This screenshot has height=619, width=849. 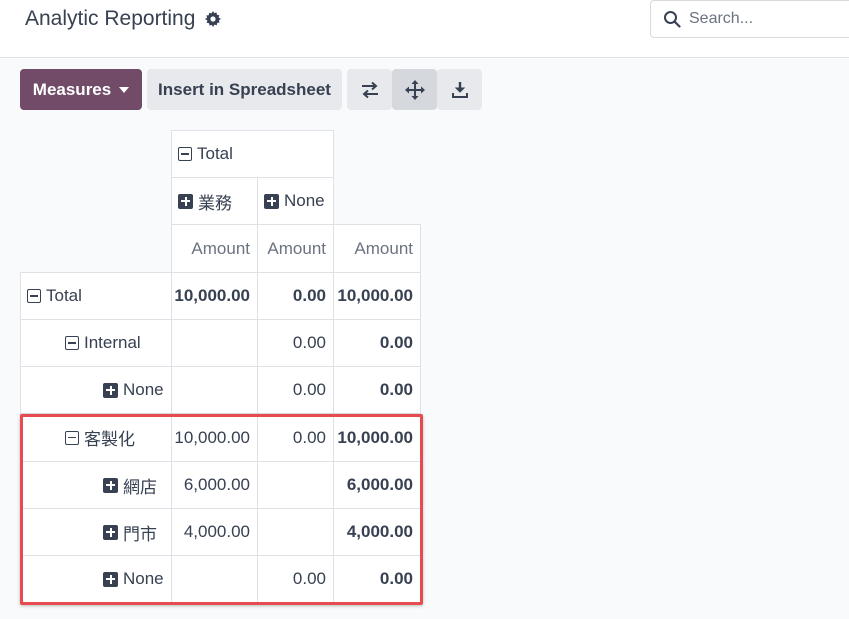 I want to click on expand-all-button, so click(x=414, y=89).